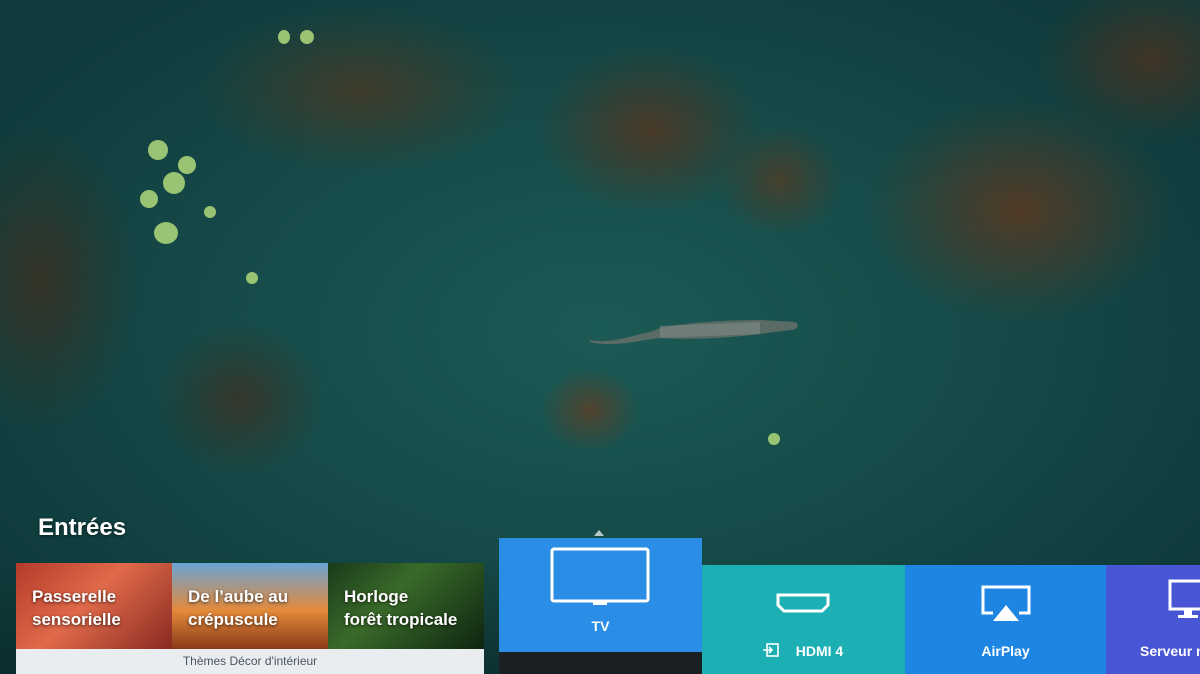 The width and height of the screenshot is (1200, 674). Describe the element at coordinates (694, 332) in the screenshot. I see `crocodile-illustration` at that location.